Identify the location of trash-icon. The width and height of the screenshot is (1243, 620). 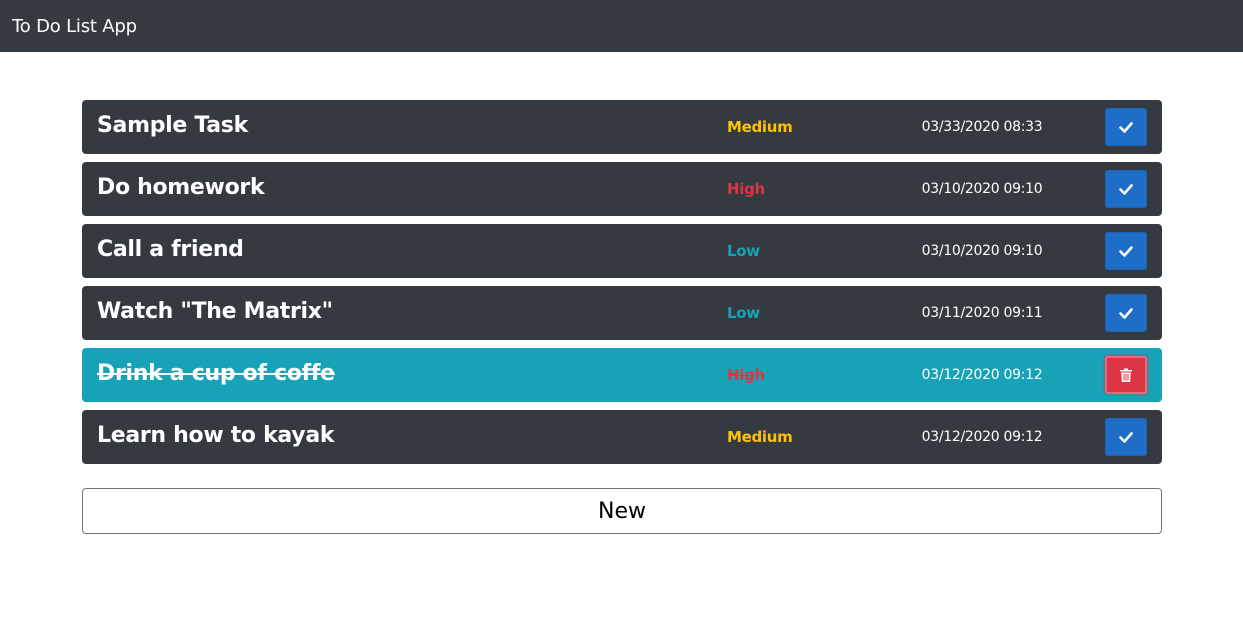
(1126, 375).